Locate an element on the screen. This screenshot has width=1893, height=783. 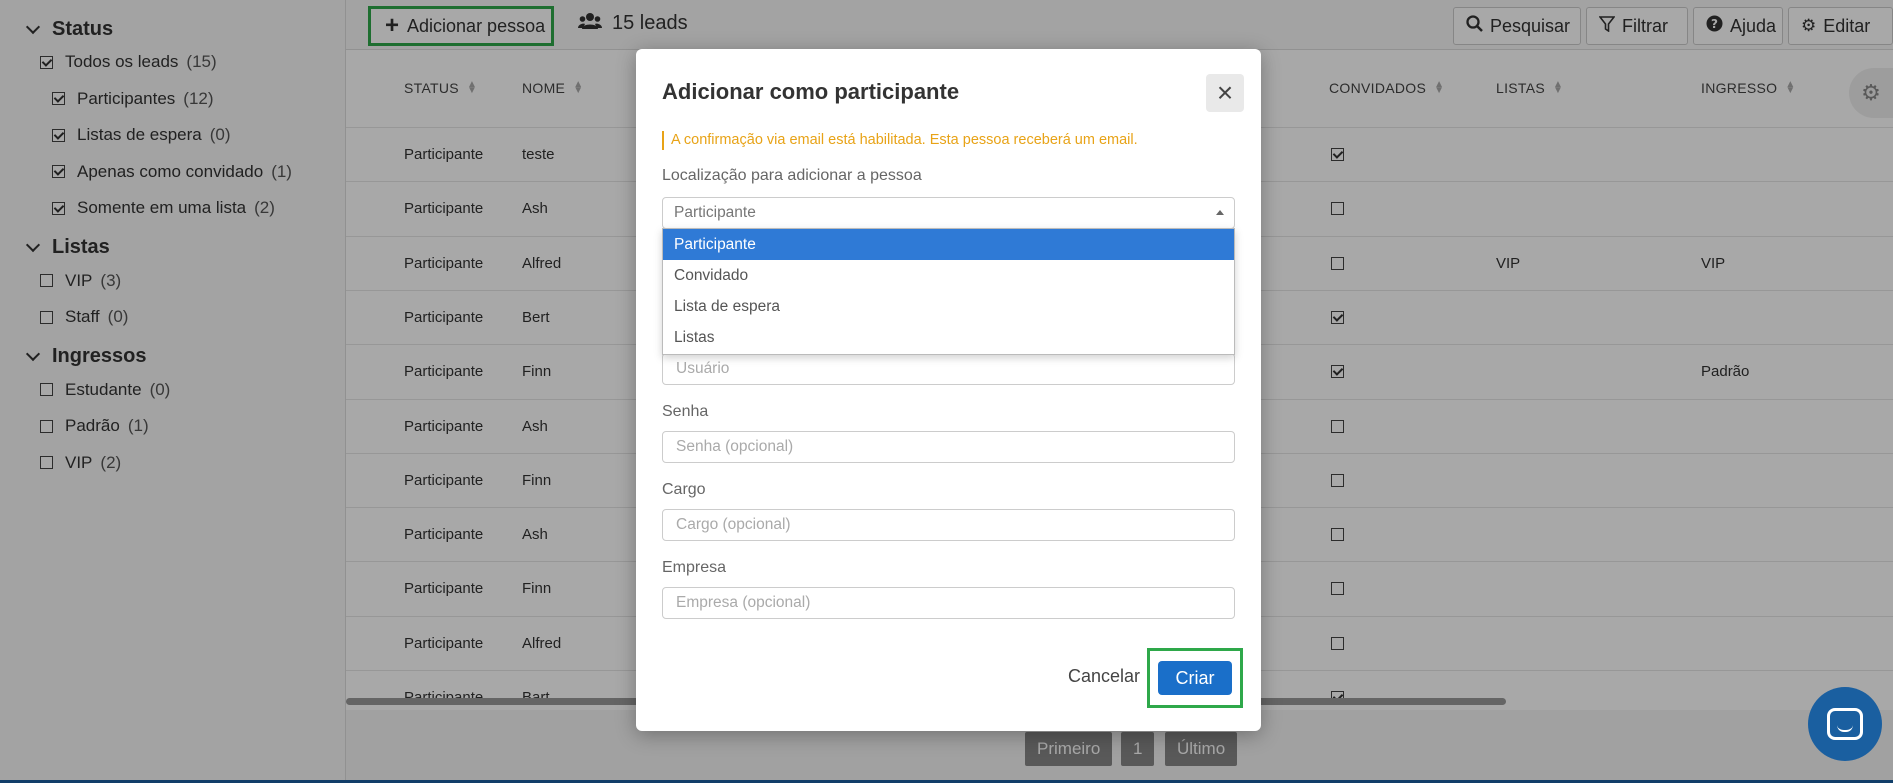
option-convidado: Convidado is located at coordinates (948, 275).